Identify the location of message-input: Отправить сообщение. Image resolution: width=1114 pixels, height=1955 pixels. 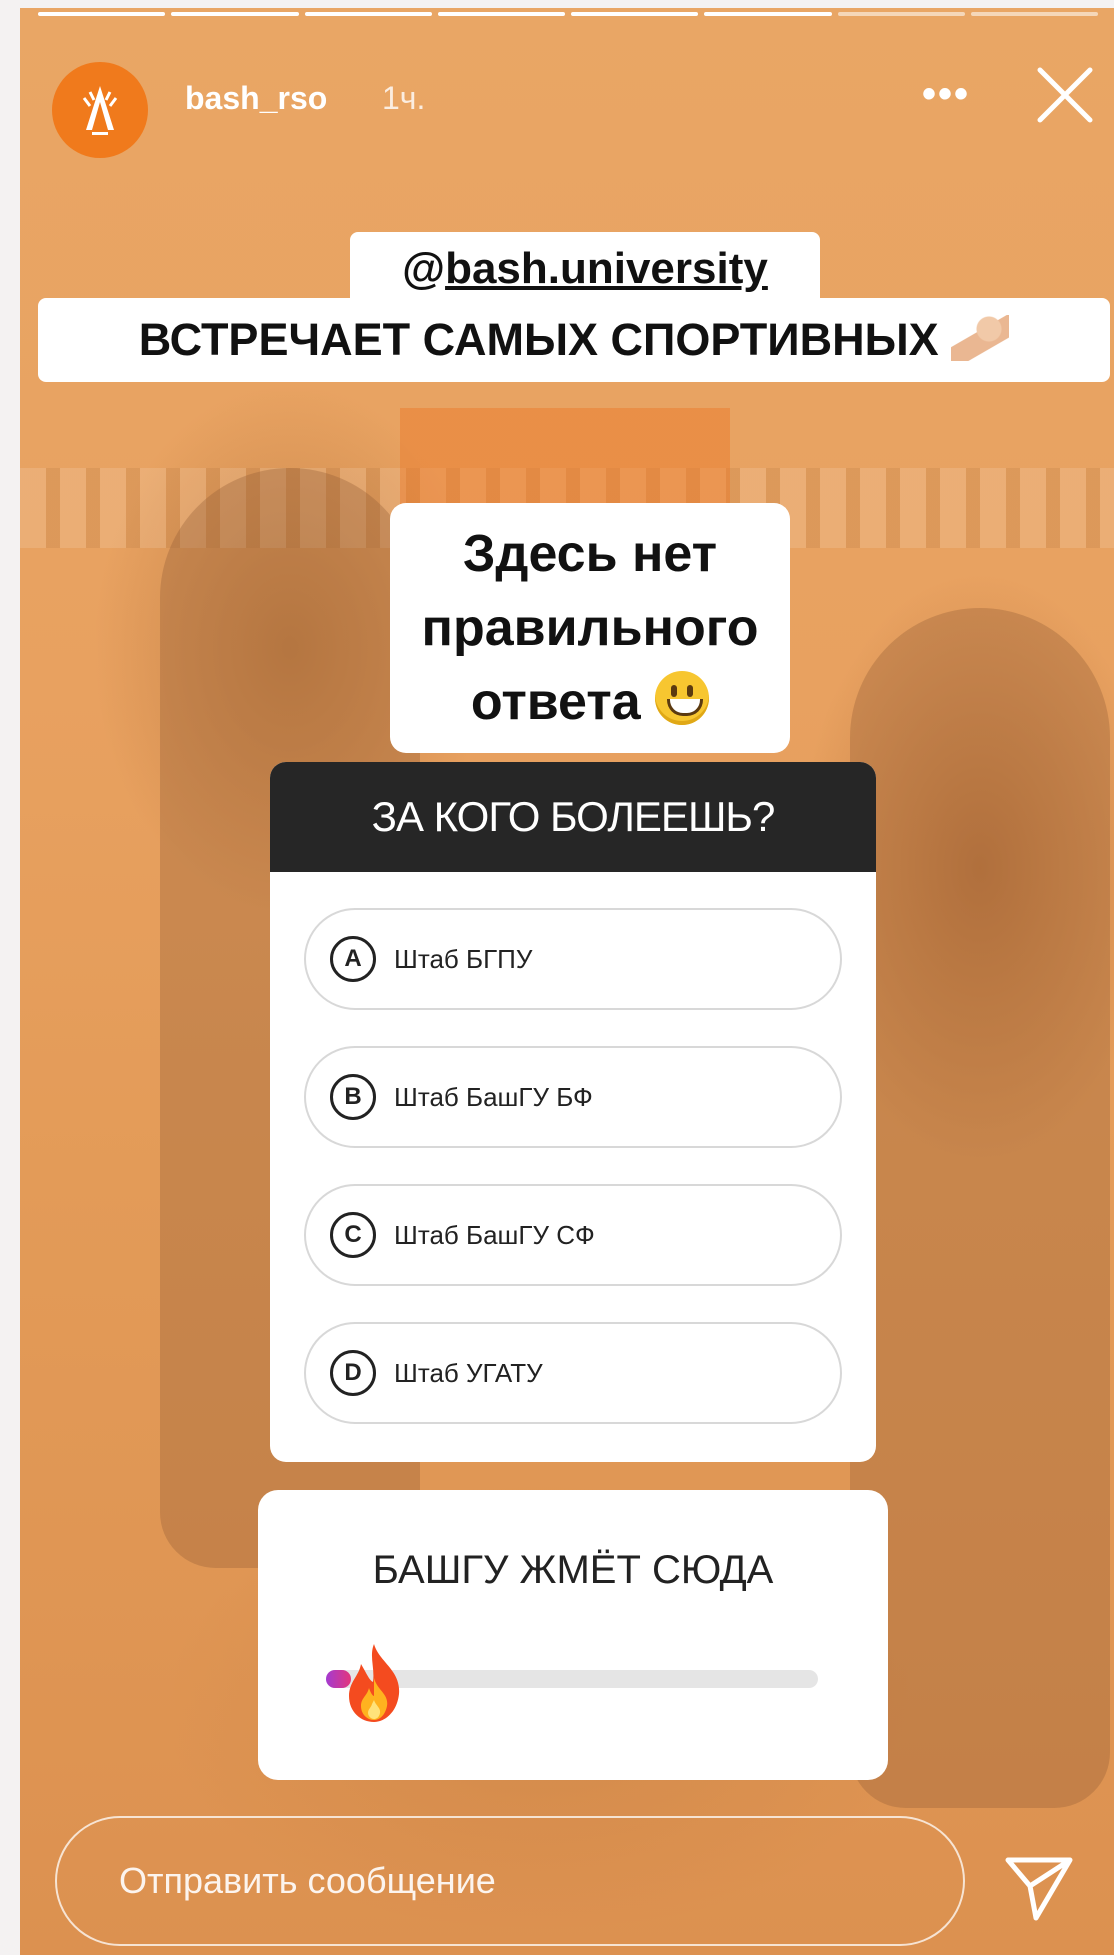
(510, 1881).